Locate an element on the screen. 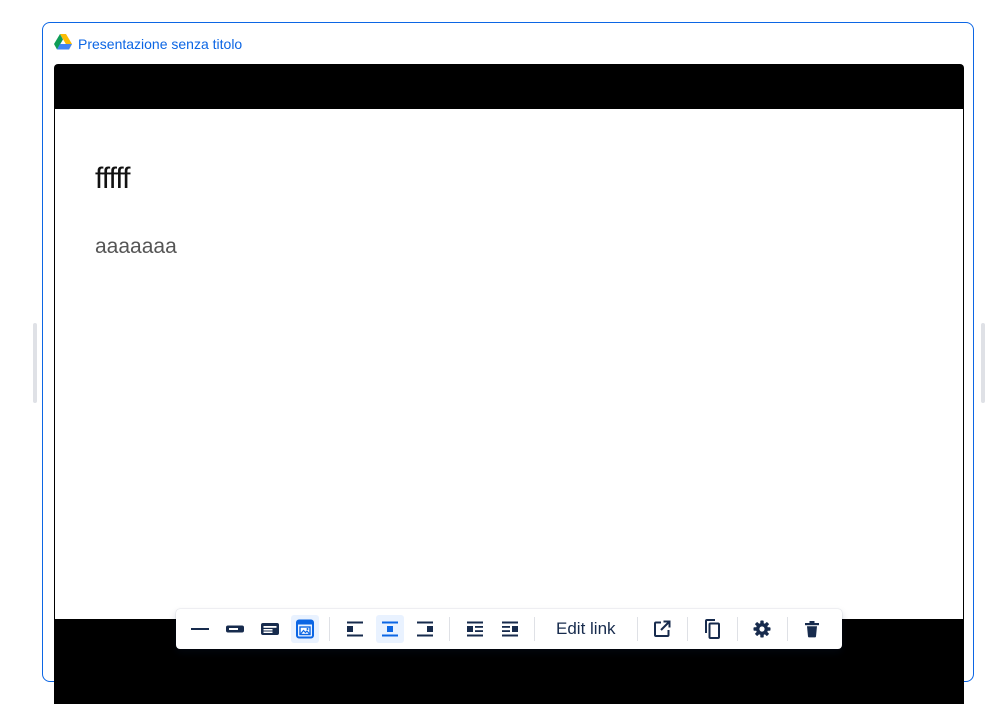  google-drive-icon is located at coordinates (63, 44).